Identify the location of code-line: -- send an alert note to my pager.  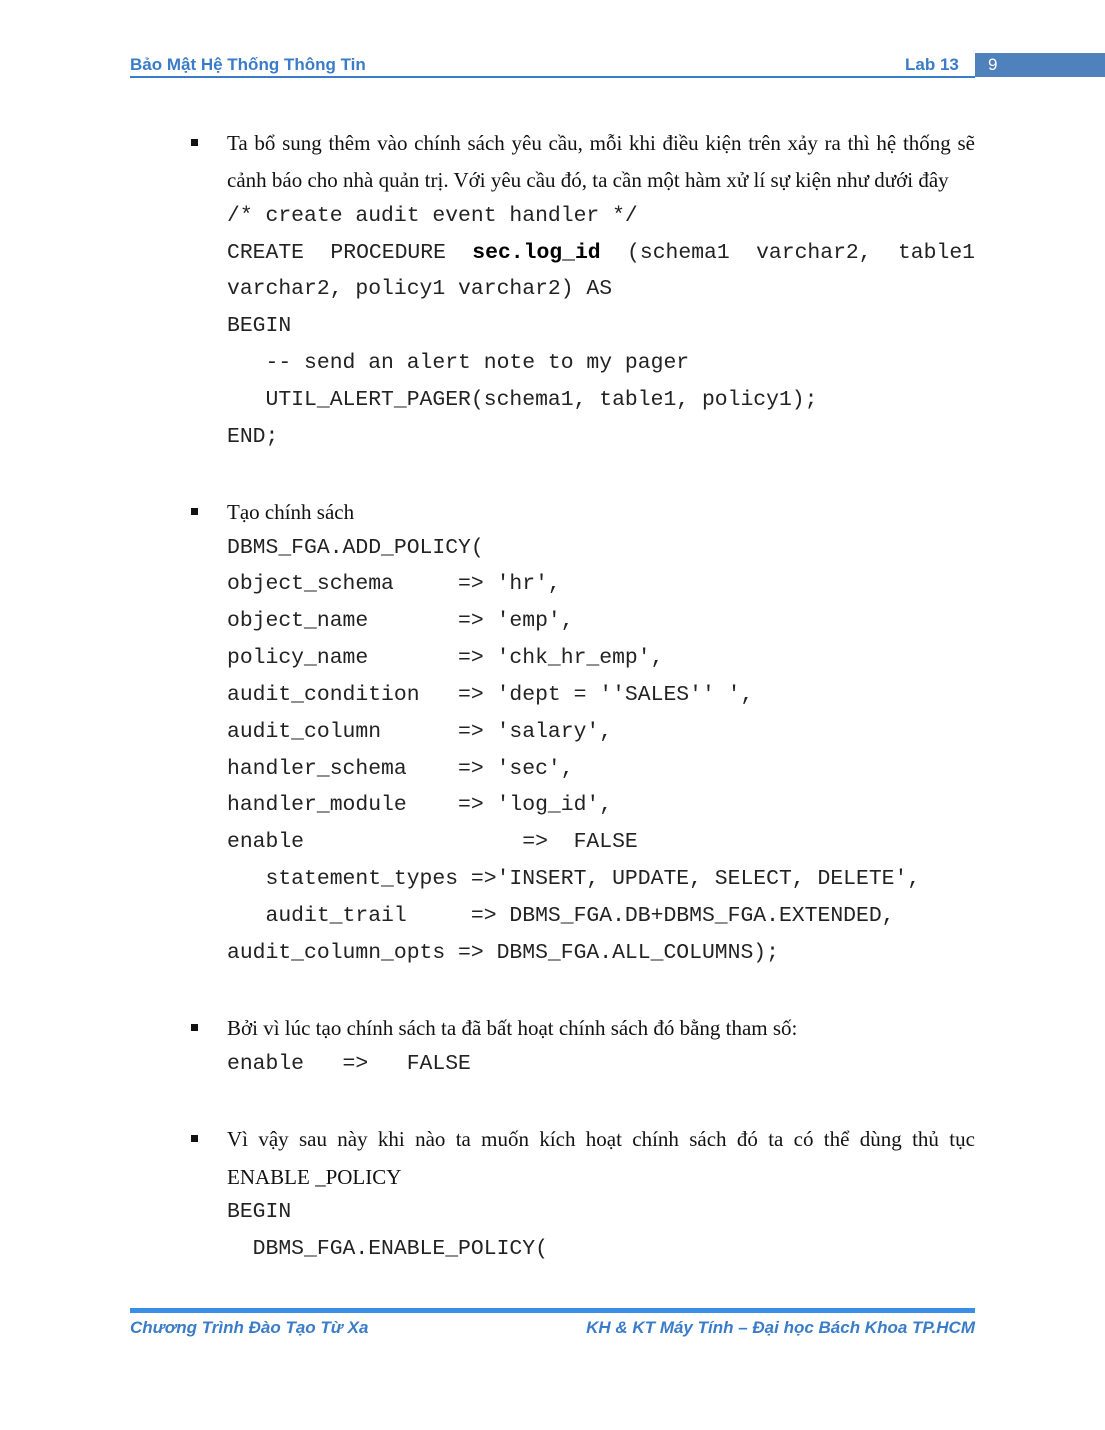
(458, 363).